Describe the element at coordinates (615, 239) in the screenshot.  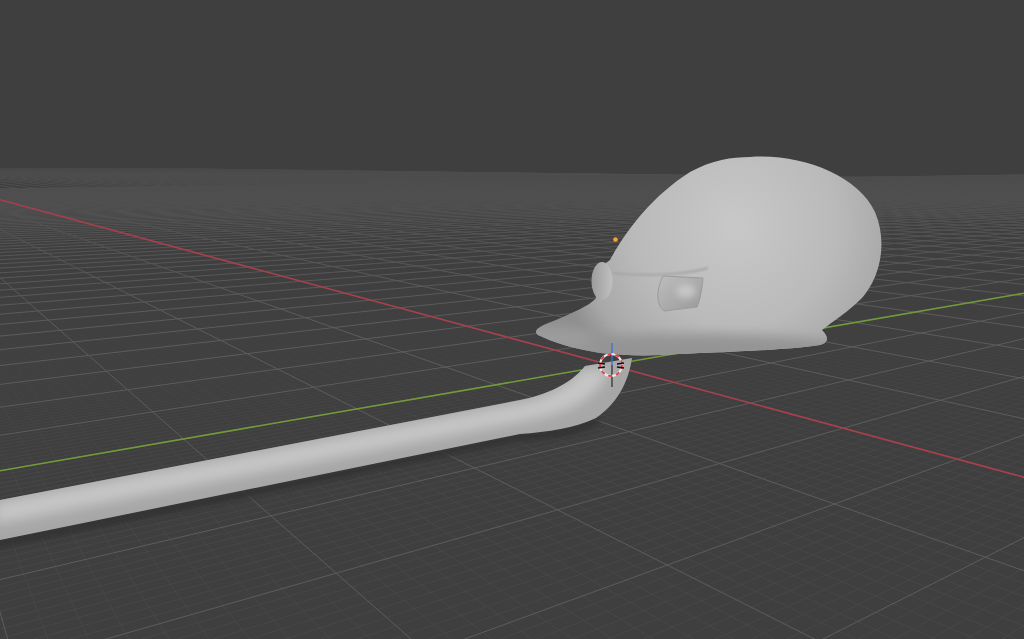
I see `dot-icon` at that location.